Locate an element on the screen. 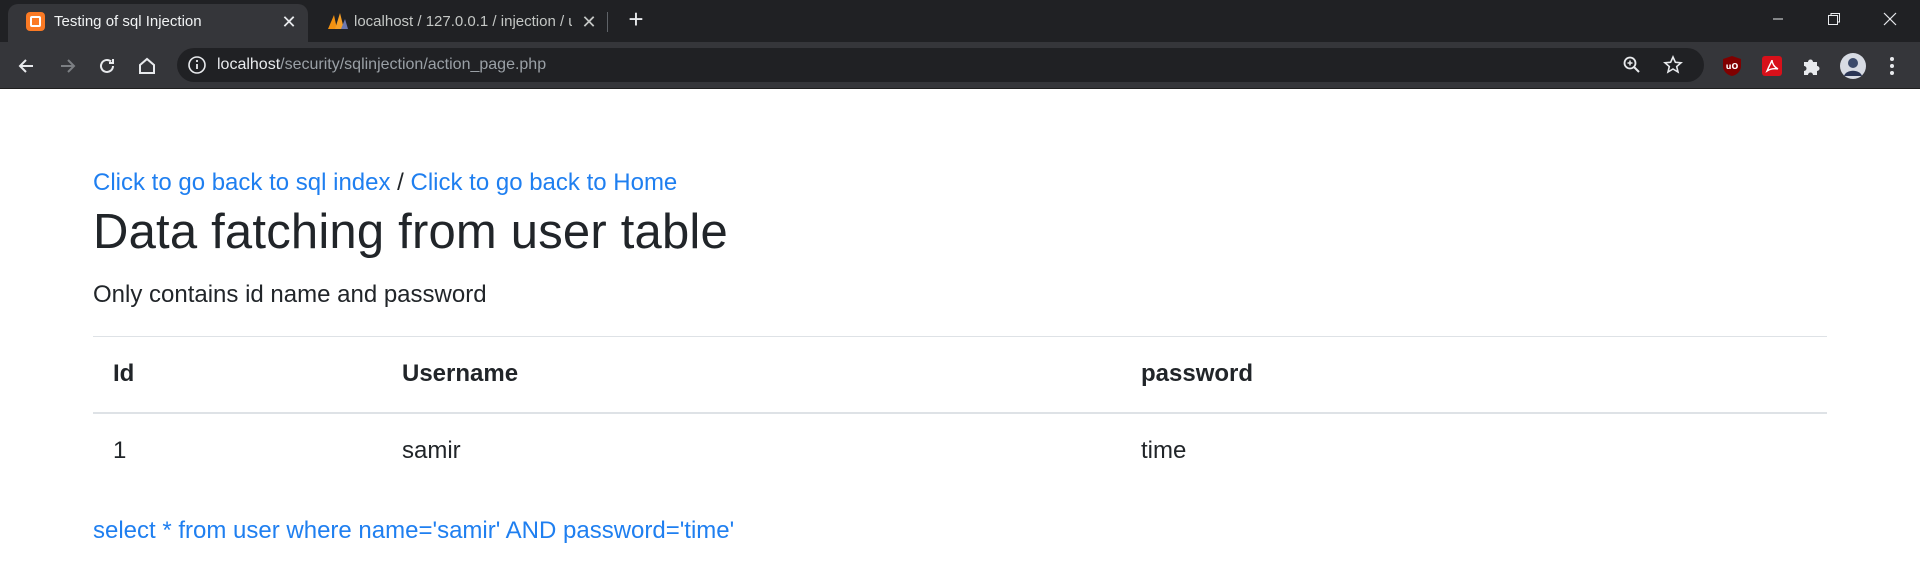 The height and width of the screenshot is (586, 1920). puzzle-icon is located at coordinates (1812, 67).